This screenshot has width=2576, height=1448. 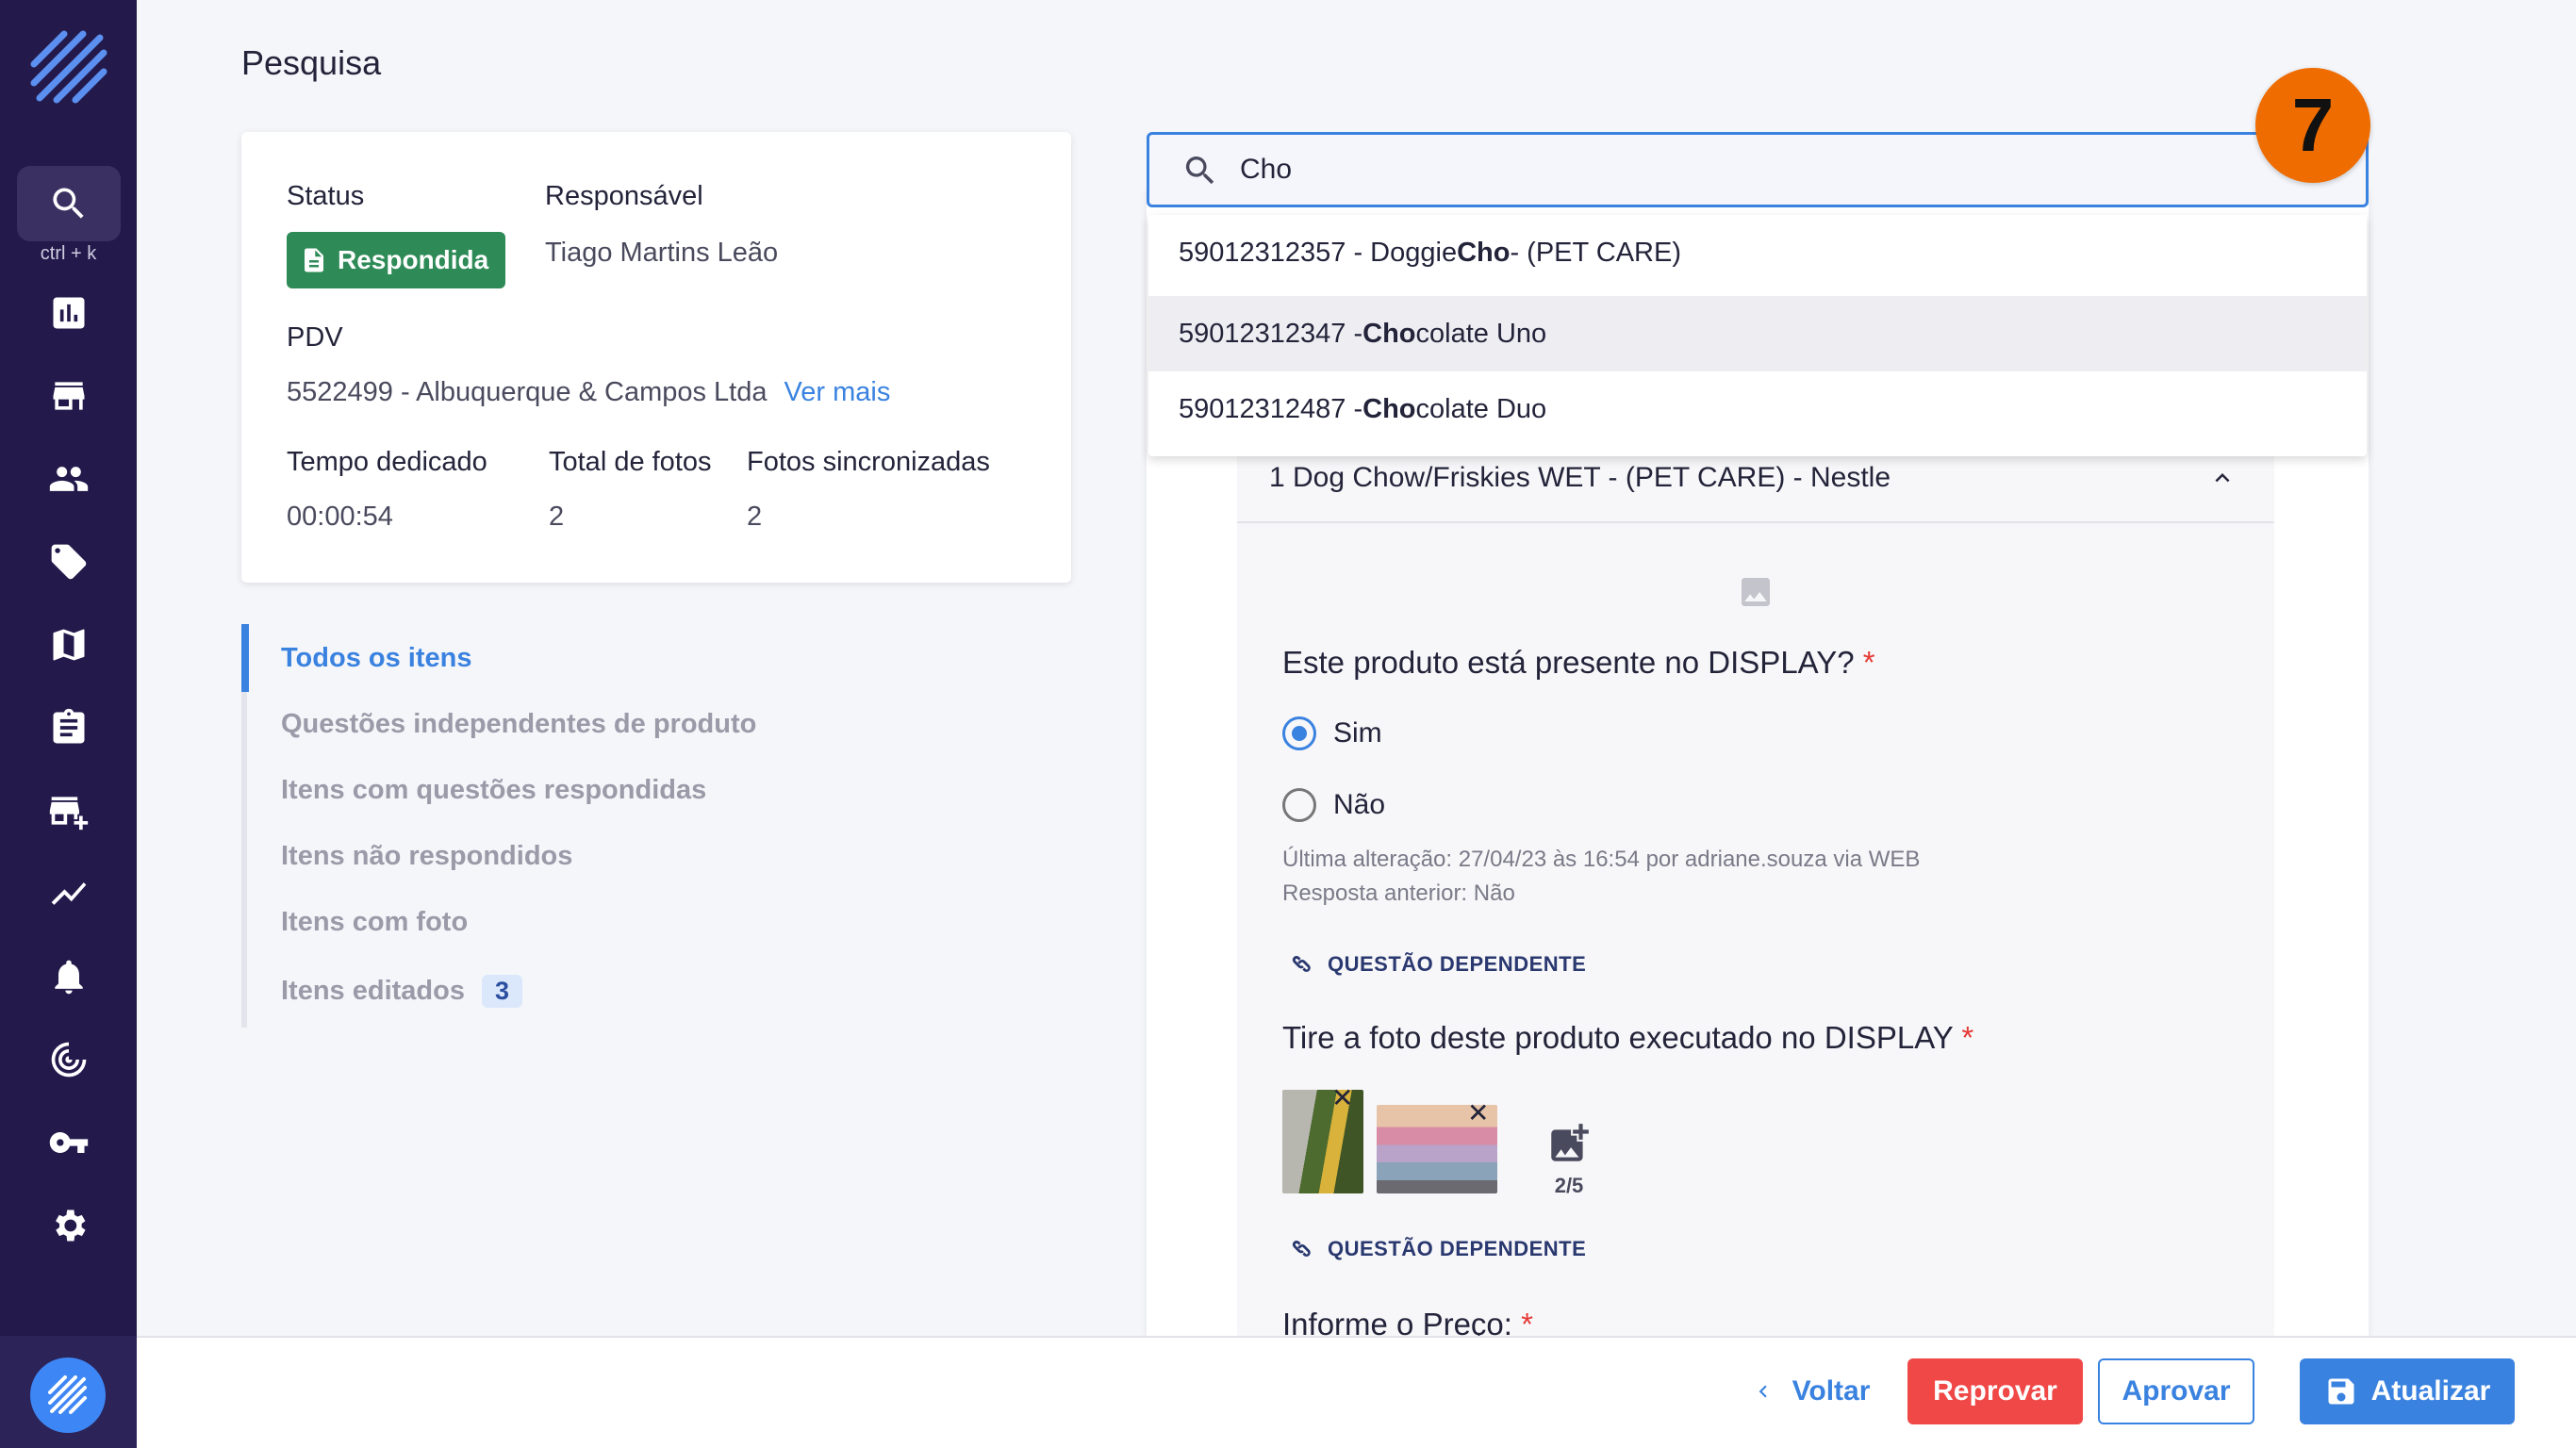 What do you see at coordinates (2430, 1391) in the screenshot?
I see `update-label: Atualizar` at bounding box center [2430, 1391].